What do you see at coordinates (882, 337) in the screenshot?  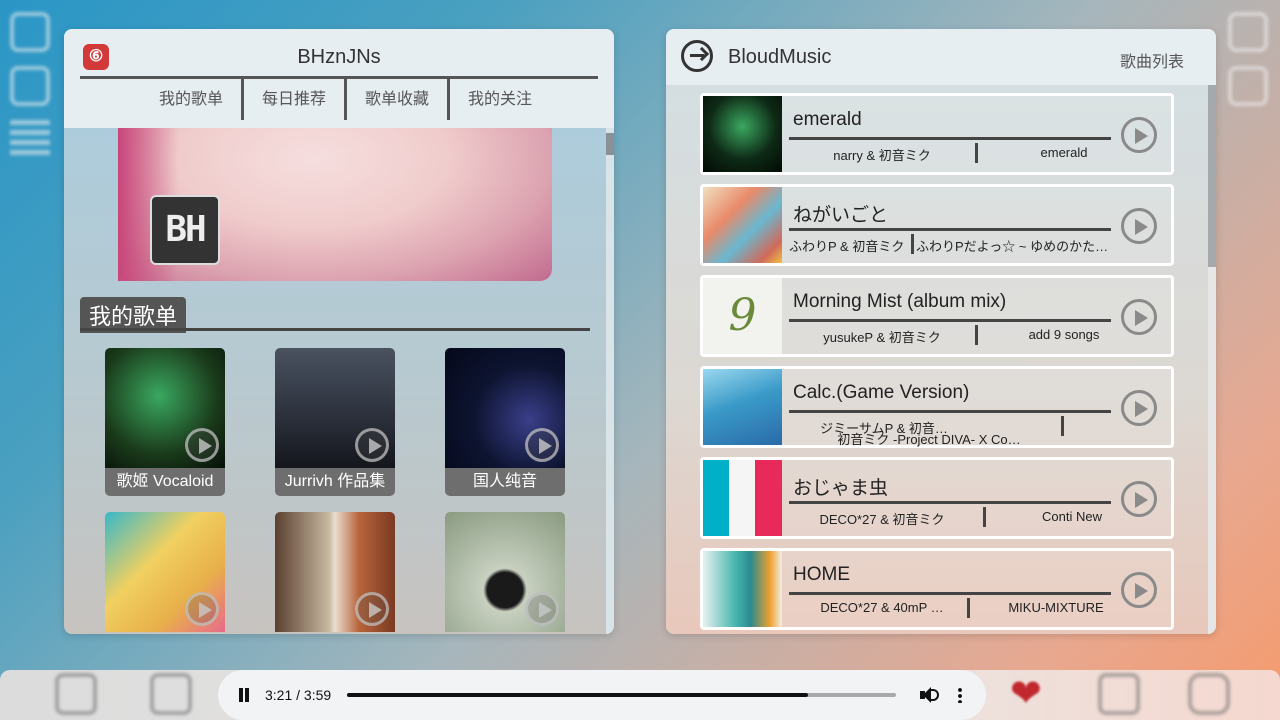 I see `song-artist: yusukeP & 初音ミク` at bounding box center [882, 337].